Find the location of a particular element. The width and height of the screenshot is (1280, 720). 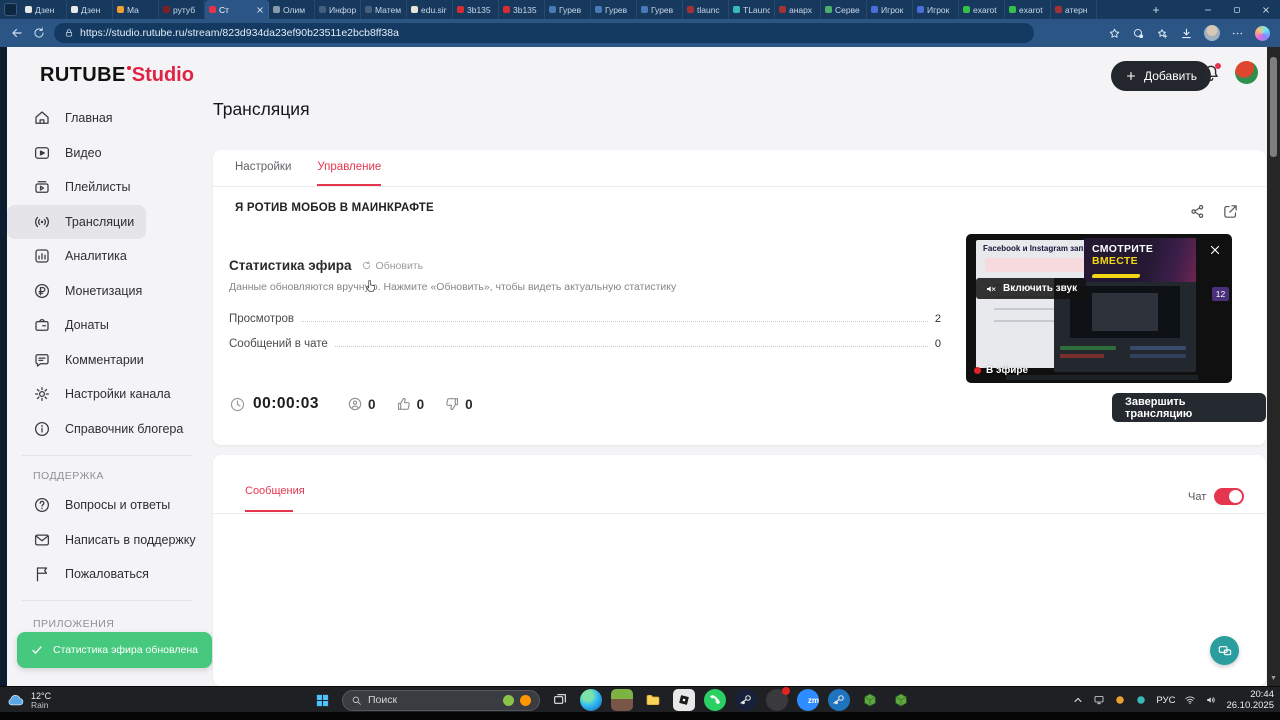

browser-tab: TLaunc is located at coordinates (752, 9).